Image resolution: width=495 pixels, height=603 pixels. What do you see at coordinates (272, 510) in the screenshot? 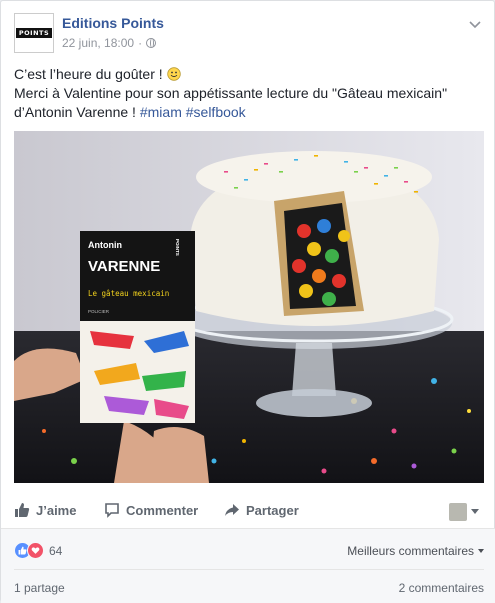
I see `share-label: Partager` at bounding box center [272, 510].